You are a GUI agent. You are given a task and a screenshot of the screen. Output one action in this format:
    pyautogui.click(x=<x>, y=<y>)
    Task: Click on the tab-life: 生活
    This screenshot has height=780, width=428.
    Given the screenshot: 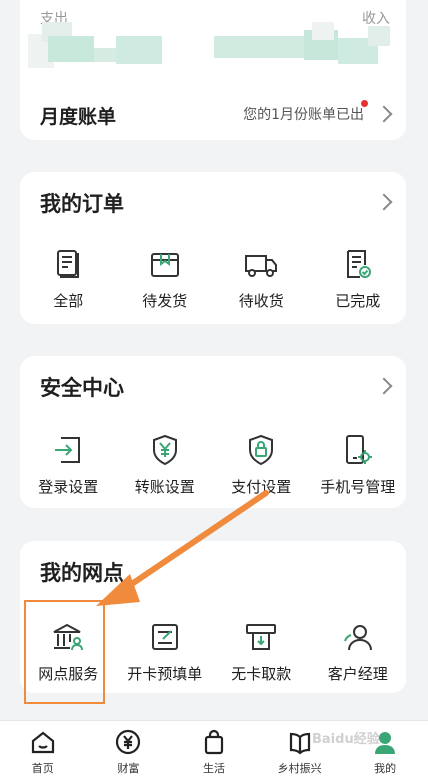 What is the action you would take?
    pyautogui.click(x=214, y=750)
    